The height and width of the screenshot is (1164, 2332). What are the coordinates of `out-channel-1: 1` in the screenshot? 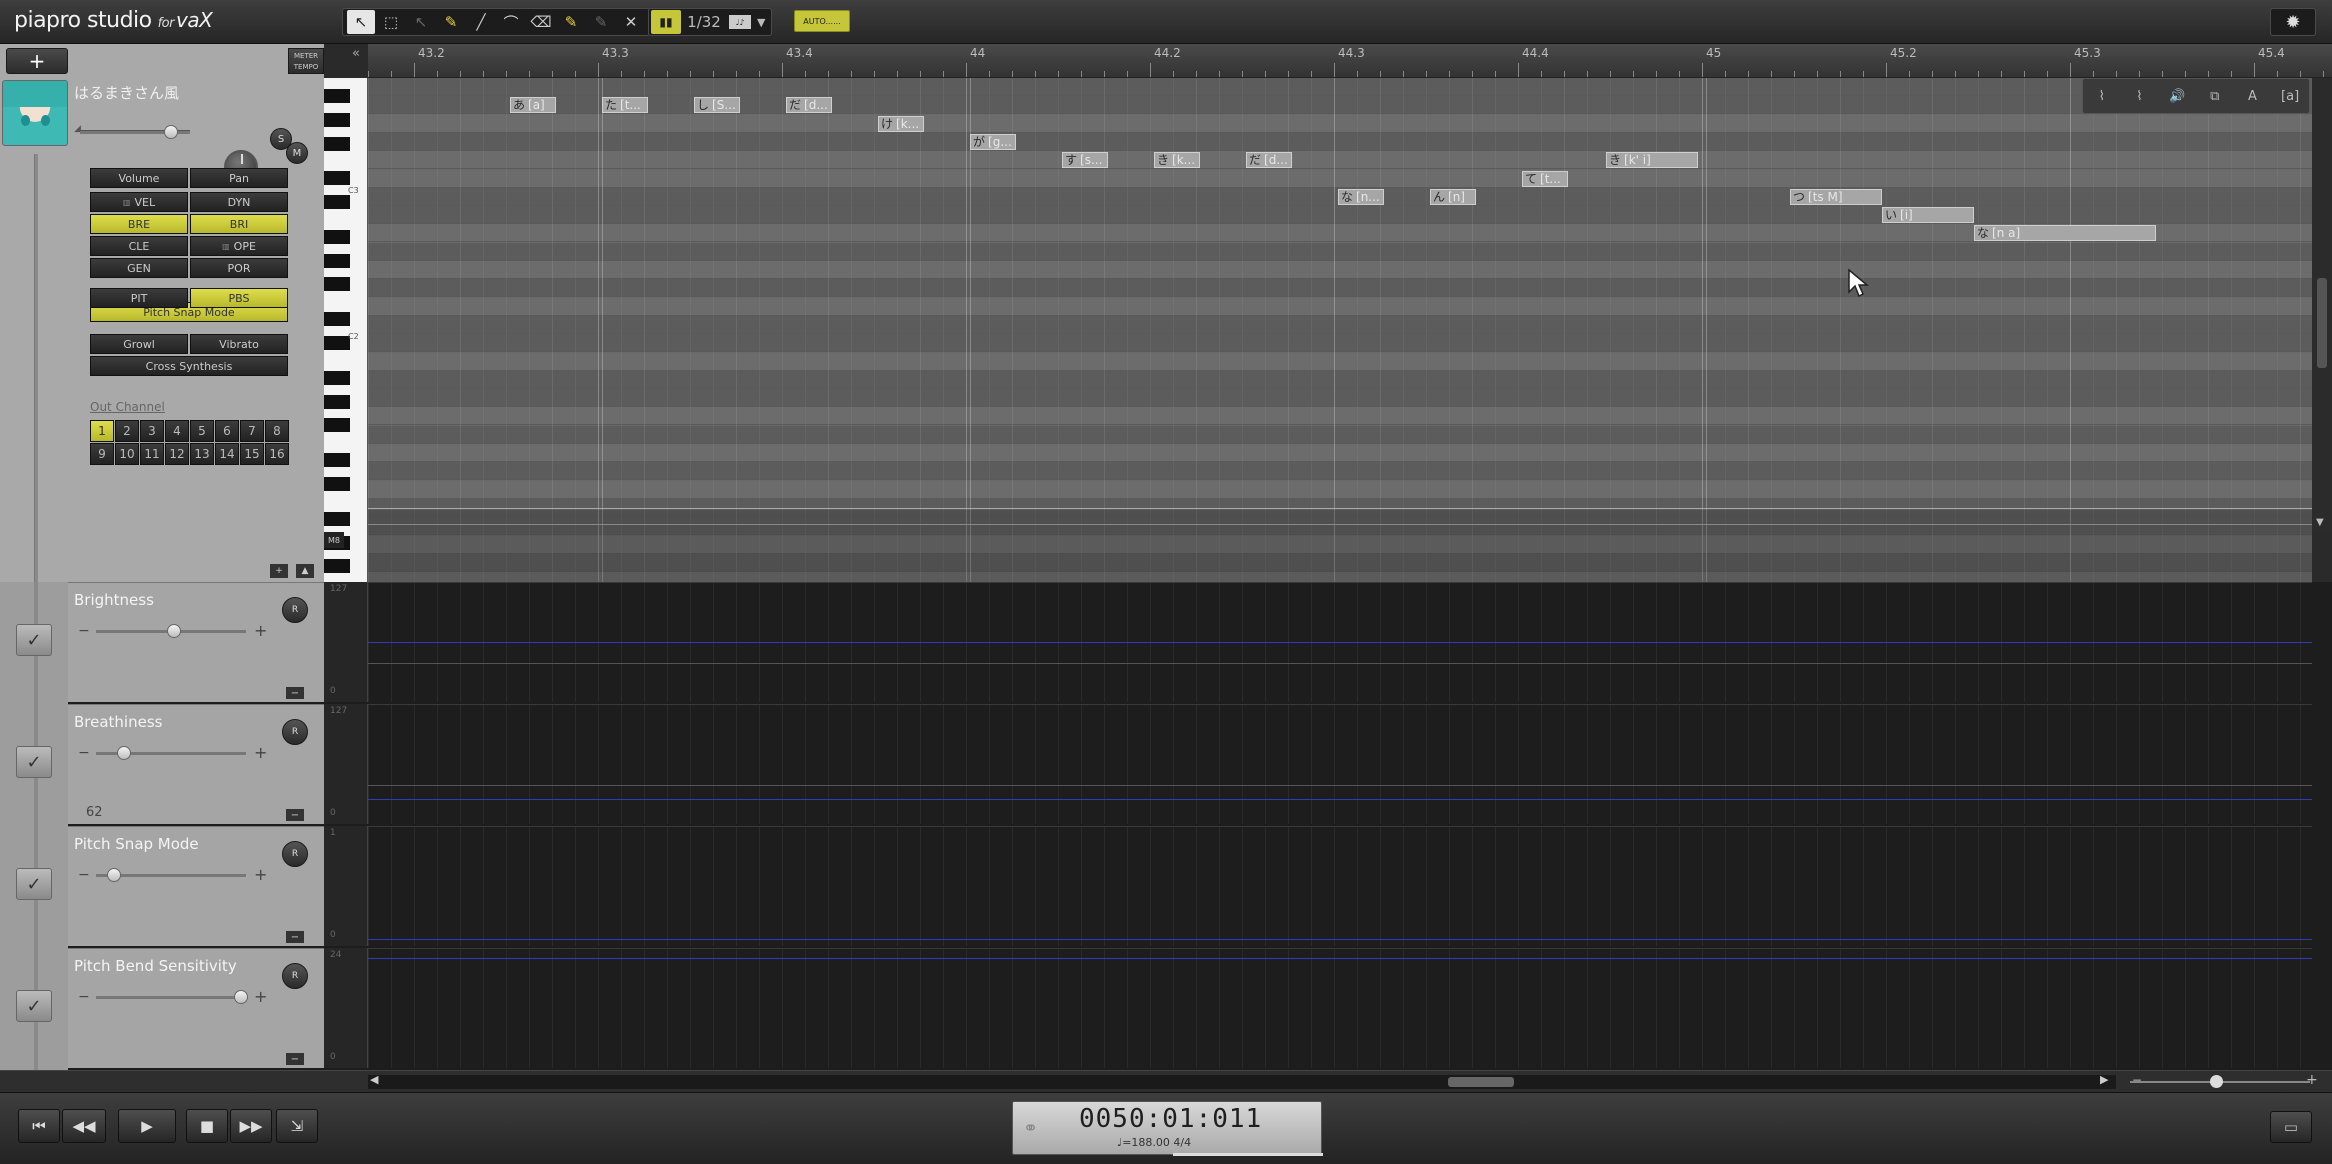 It's located at (102, 431).